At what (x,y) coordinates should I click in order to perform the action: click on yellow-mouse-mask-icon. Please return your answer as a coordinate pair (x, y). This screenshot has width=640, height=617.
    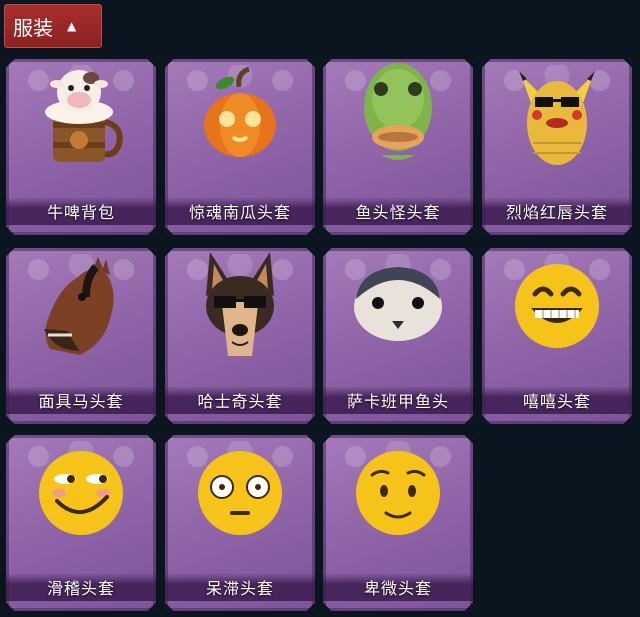
    Looking at the image, I should click on (557, 117).